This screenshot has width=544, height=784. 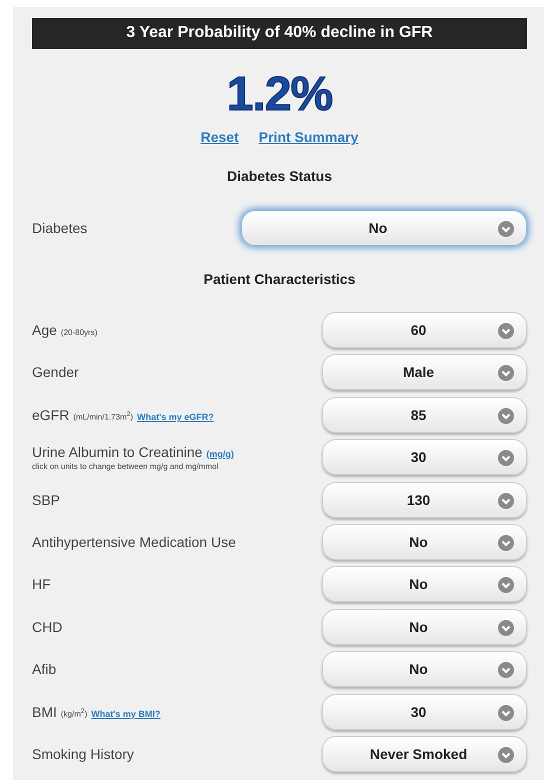 I want to click on field-label: HF, so click(x=41, y=584).